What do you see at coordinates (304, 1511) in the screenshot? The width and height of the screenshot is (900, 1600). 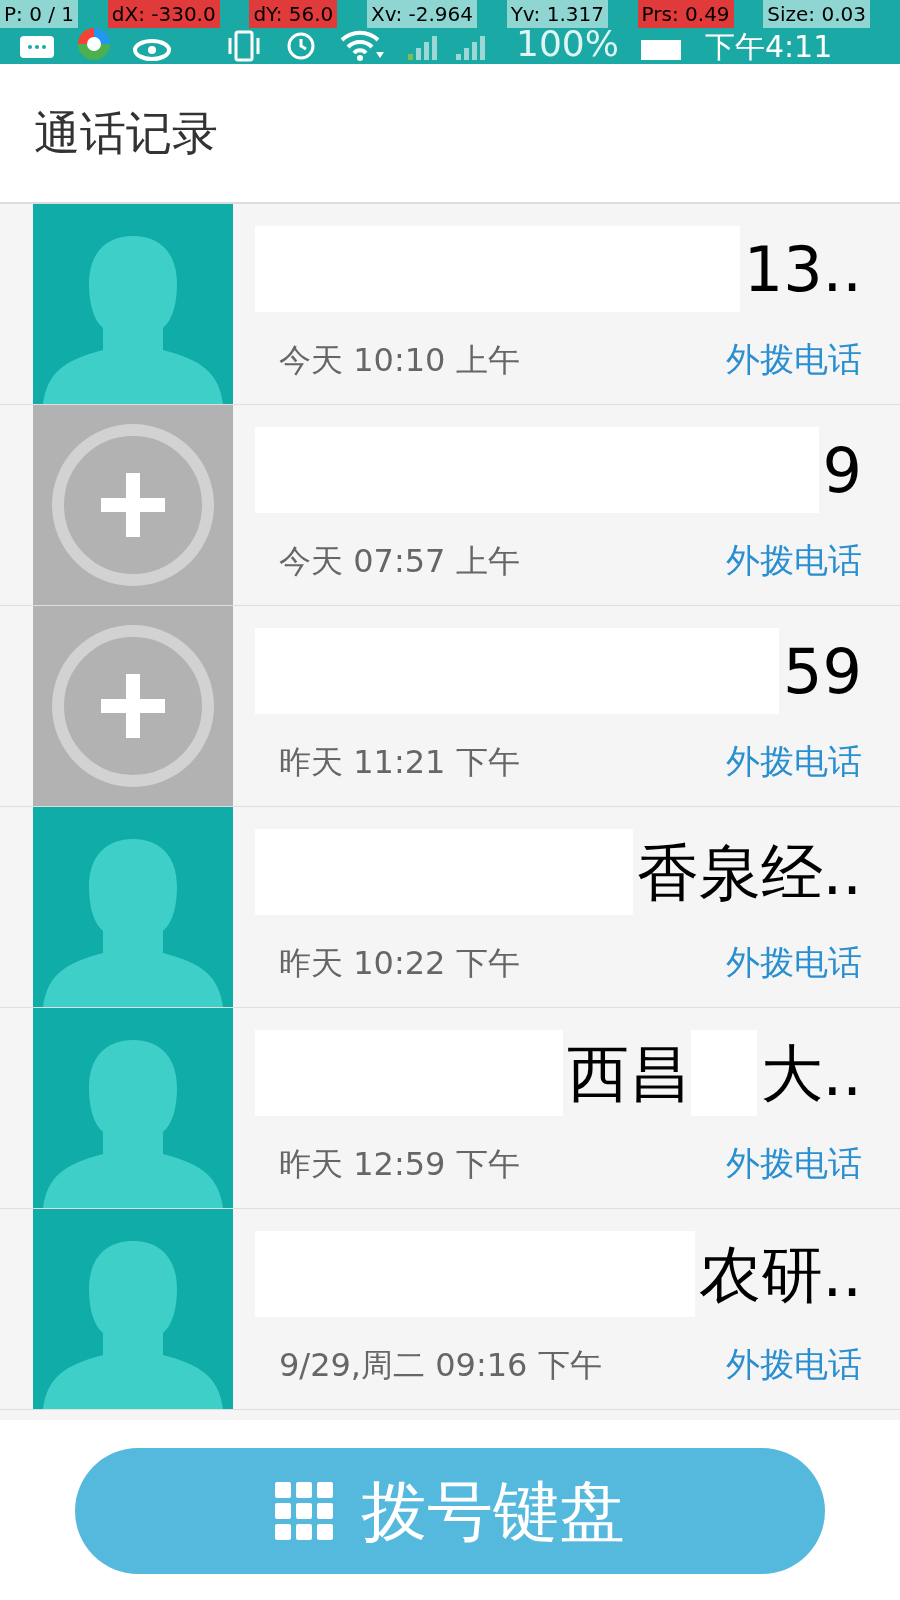 I see `grid-icon` at bounding box center [304, 1511].